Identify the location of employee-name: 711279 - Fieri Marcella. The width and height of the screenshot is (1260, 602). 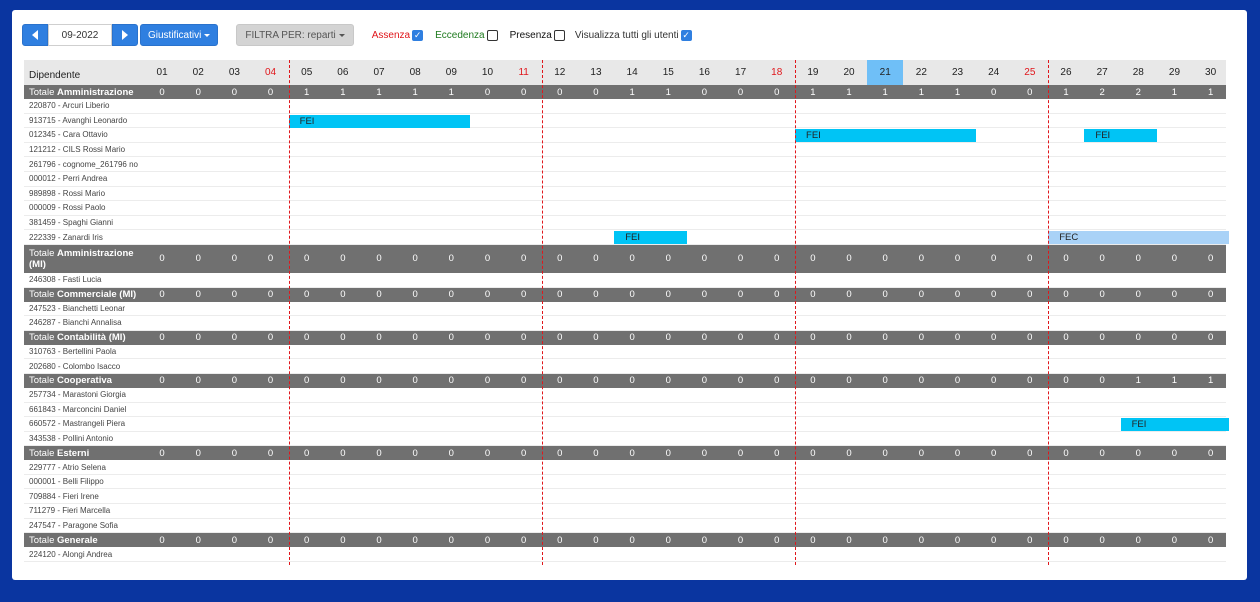
(84, 511).